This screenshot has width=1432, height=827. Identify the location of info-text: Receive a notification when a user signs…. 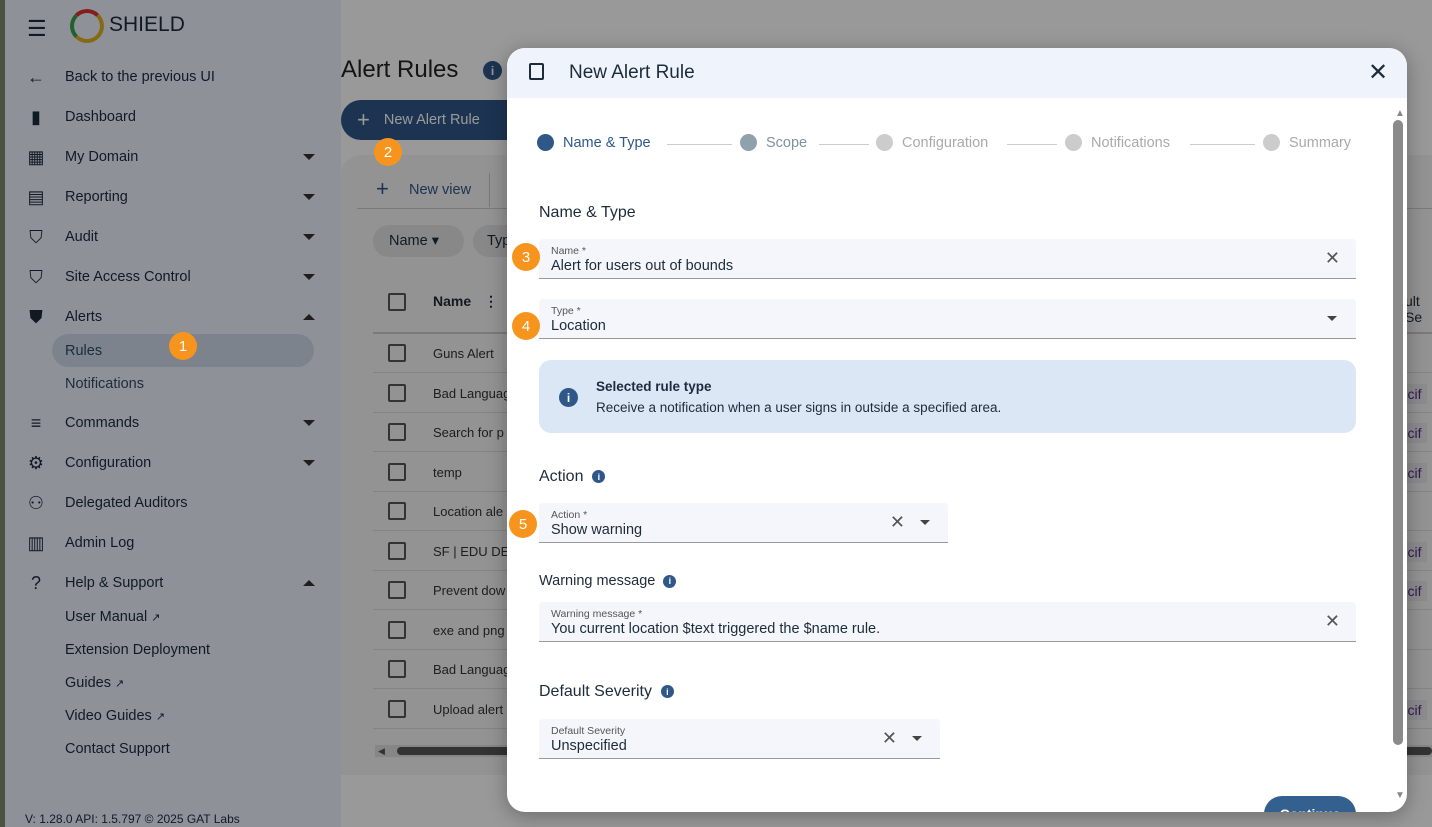
(799, 407).